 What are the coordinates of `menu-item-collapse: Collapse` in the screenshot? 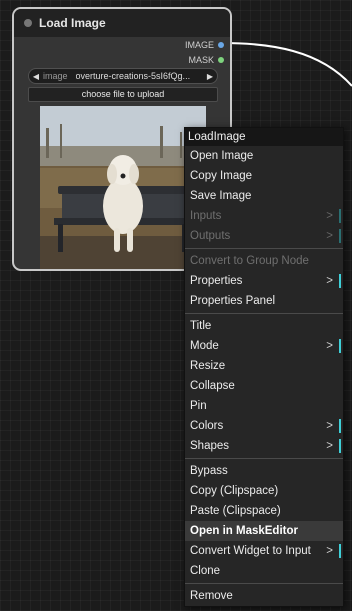 It's located at (264, 386).